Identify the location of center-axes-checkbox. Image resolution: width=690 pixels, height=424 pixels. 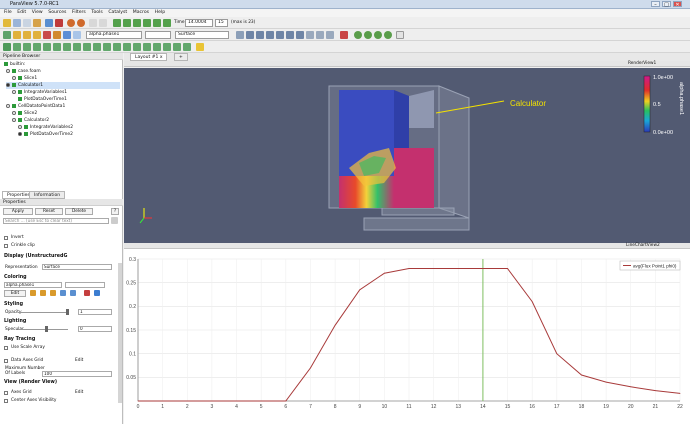
(6, 401).